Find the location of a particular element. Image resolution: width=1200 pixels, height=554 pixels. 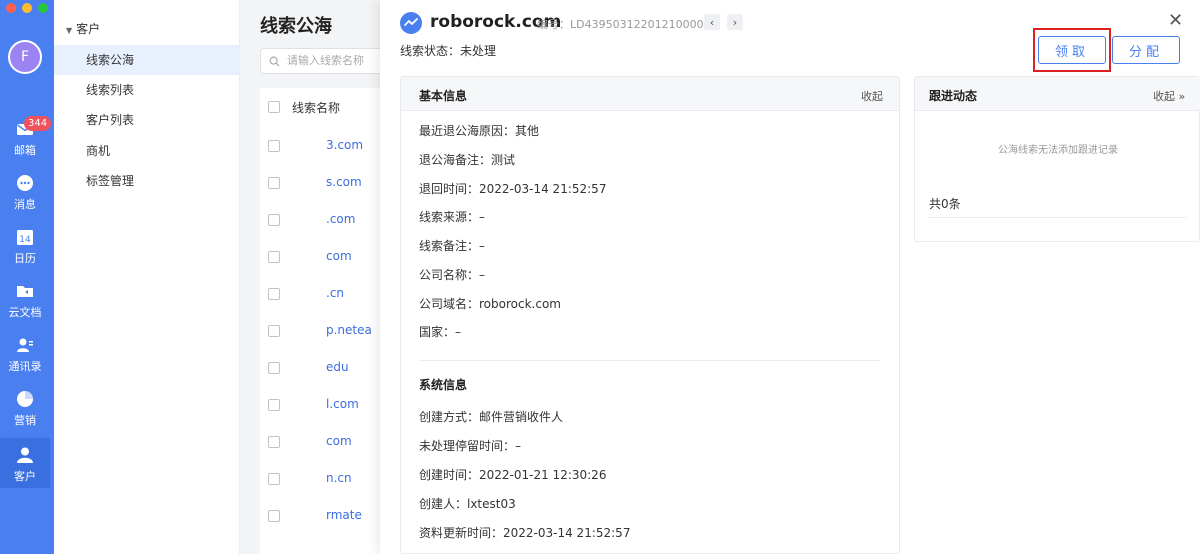

nav-label: 营销 is located at coordinates (25, 420).